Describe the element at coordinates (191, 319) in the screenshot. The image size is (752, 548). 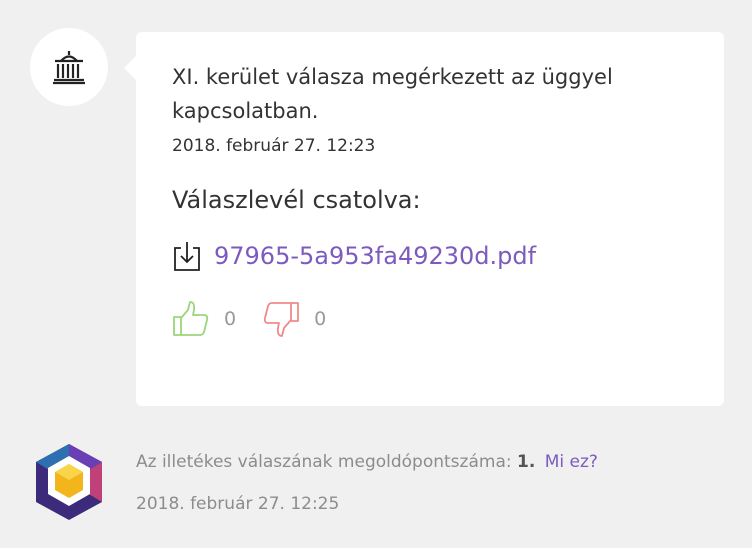
I see `thumbs-up-icon` at that location.